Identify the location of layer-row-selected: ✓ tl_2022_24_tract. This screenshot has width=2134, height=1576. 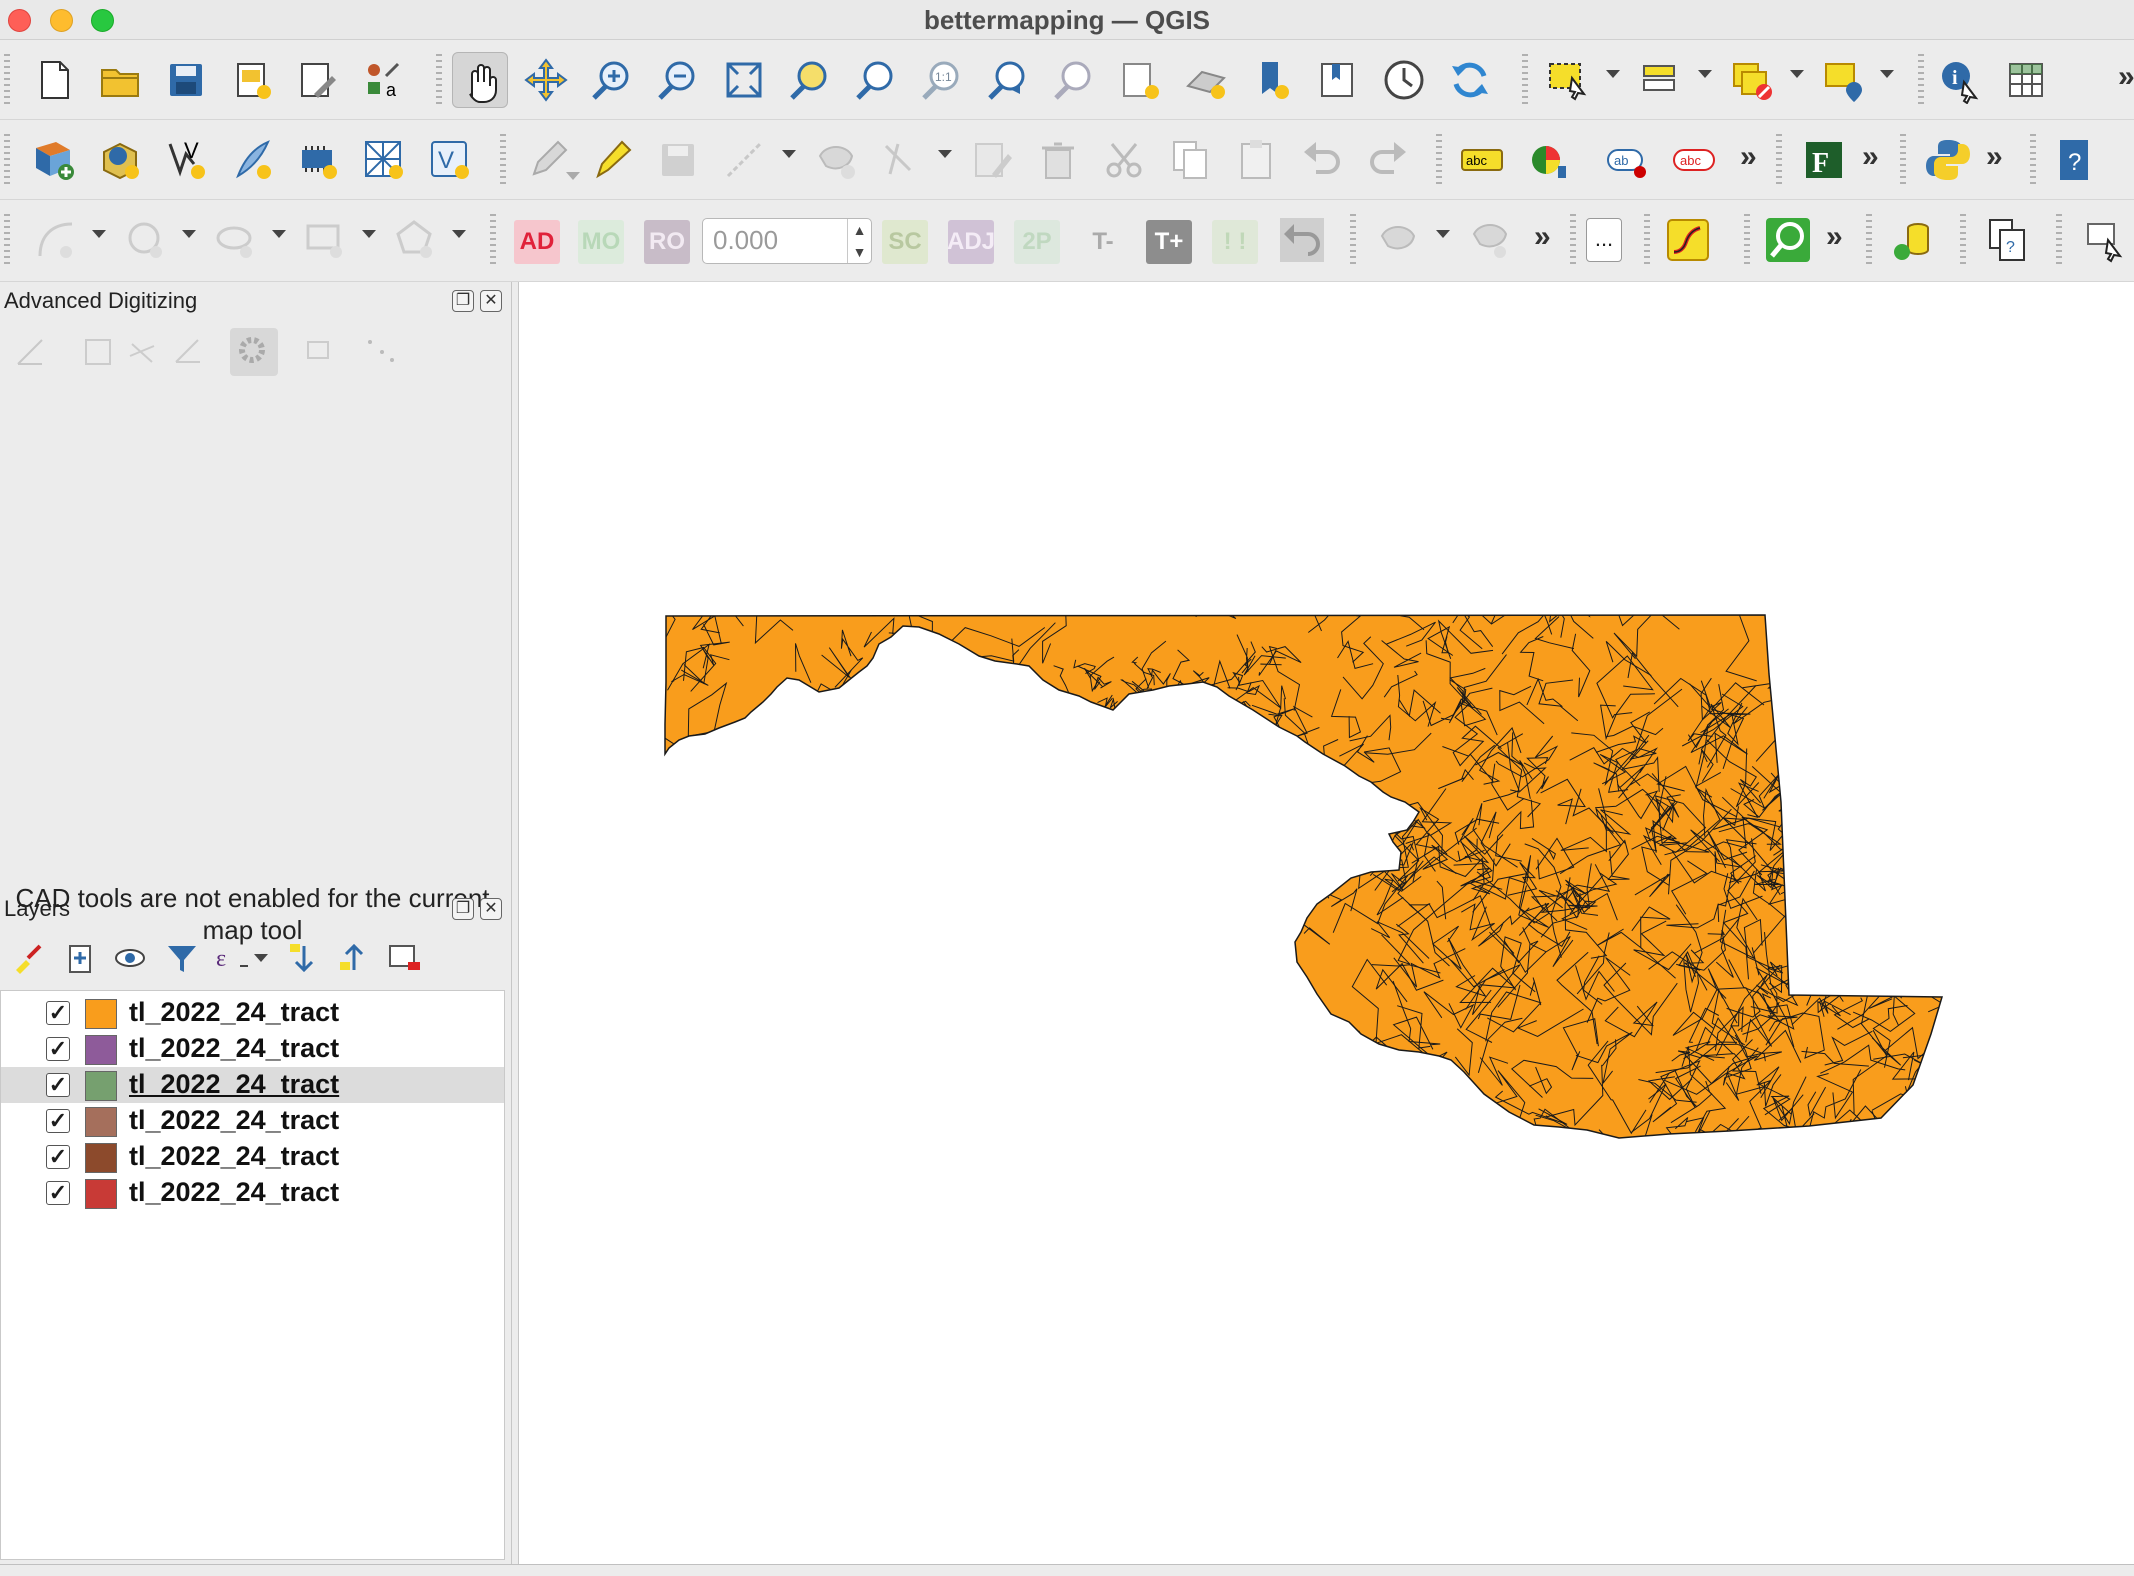
(252, 1085).